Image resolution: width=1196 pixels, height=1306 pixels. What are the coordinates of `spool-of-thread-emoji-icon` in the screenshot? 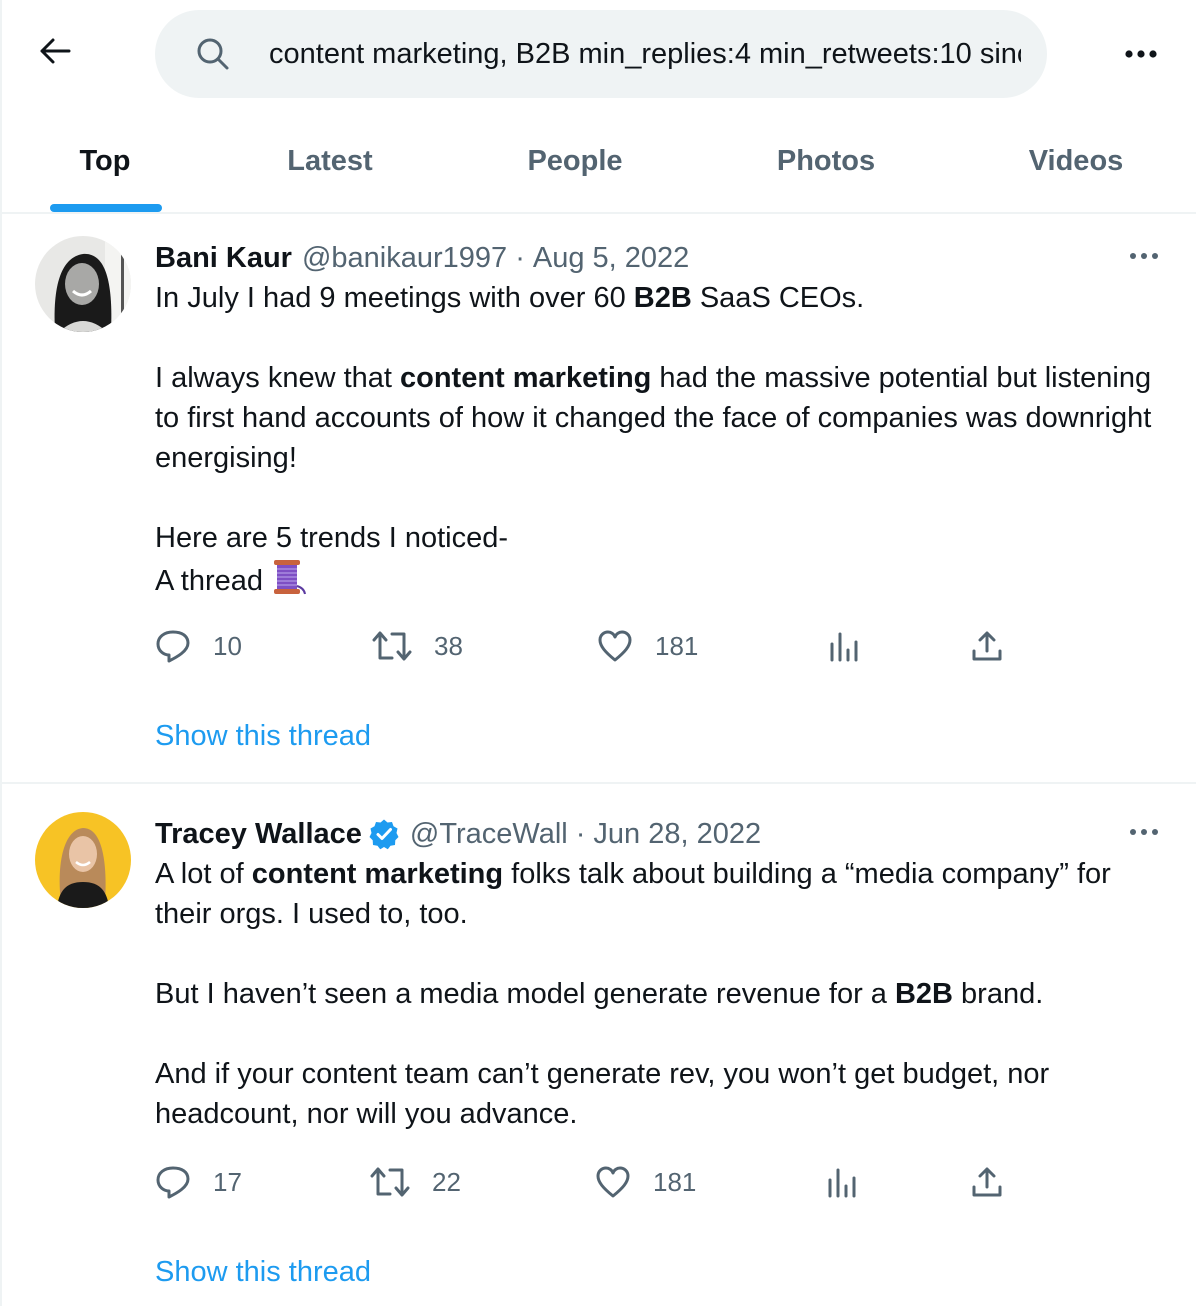 It's located at (289, 577).